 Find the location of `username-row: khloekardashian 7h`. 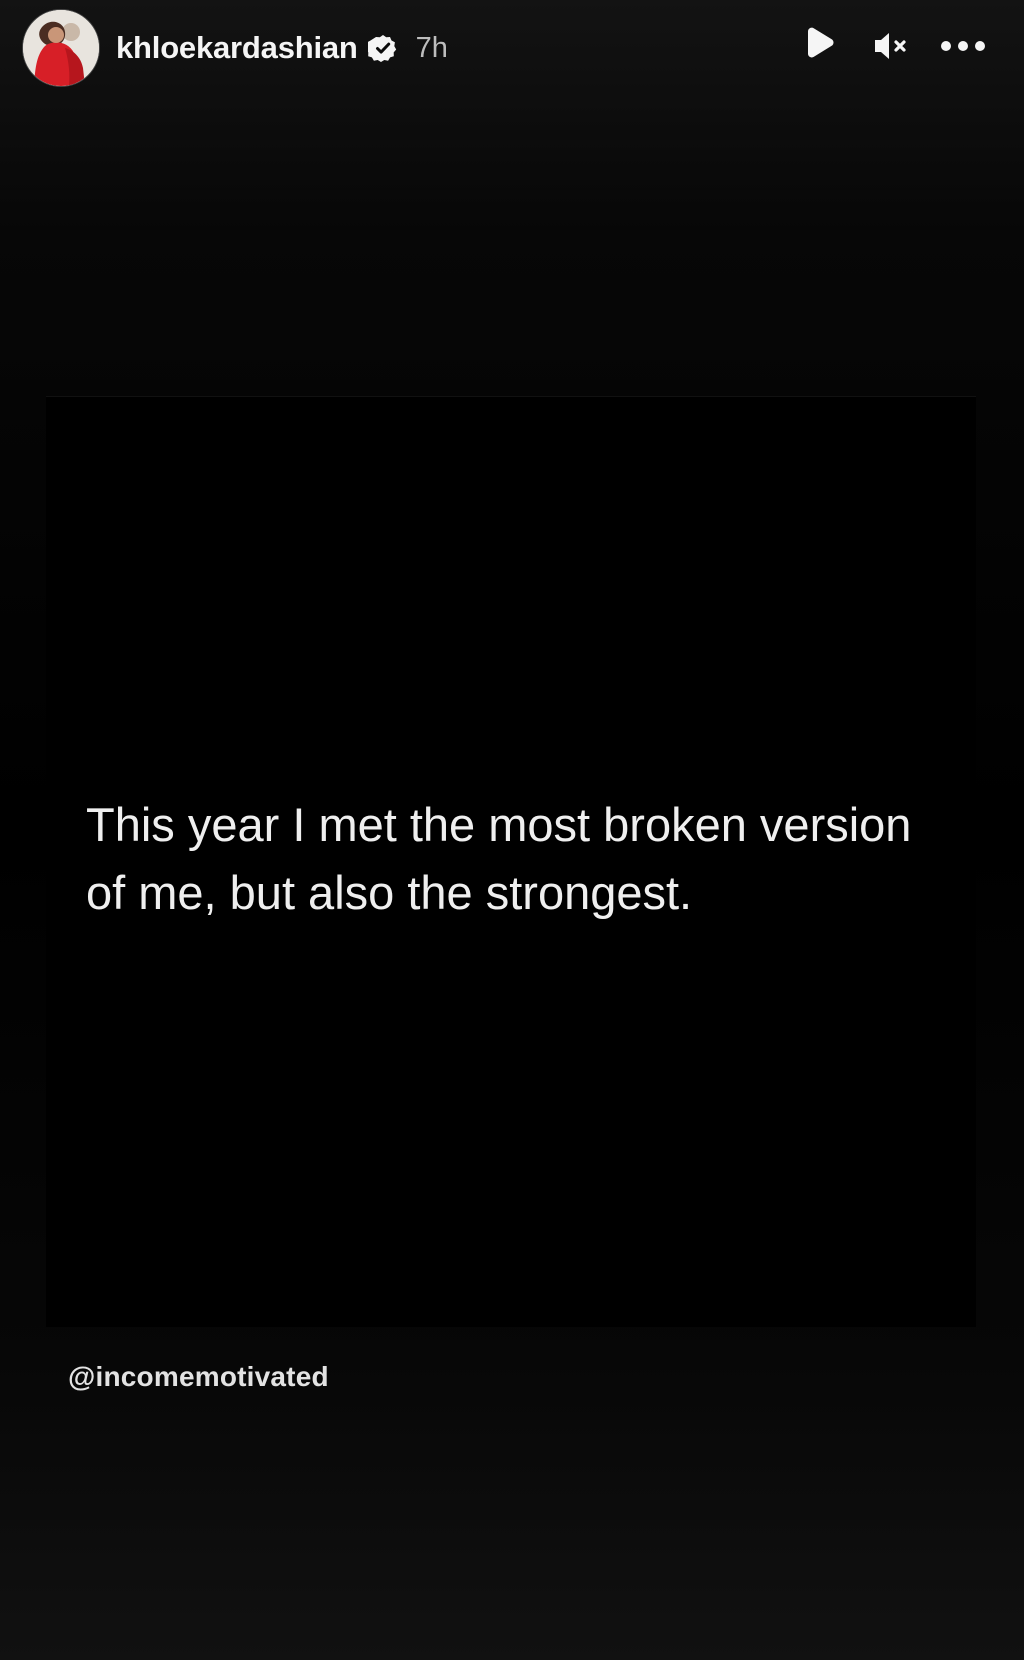

username-row: khloekardashian 7h is located at coordinates (282, 48).